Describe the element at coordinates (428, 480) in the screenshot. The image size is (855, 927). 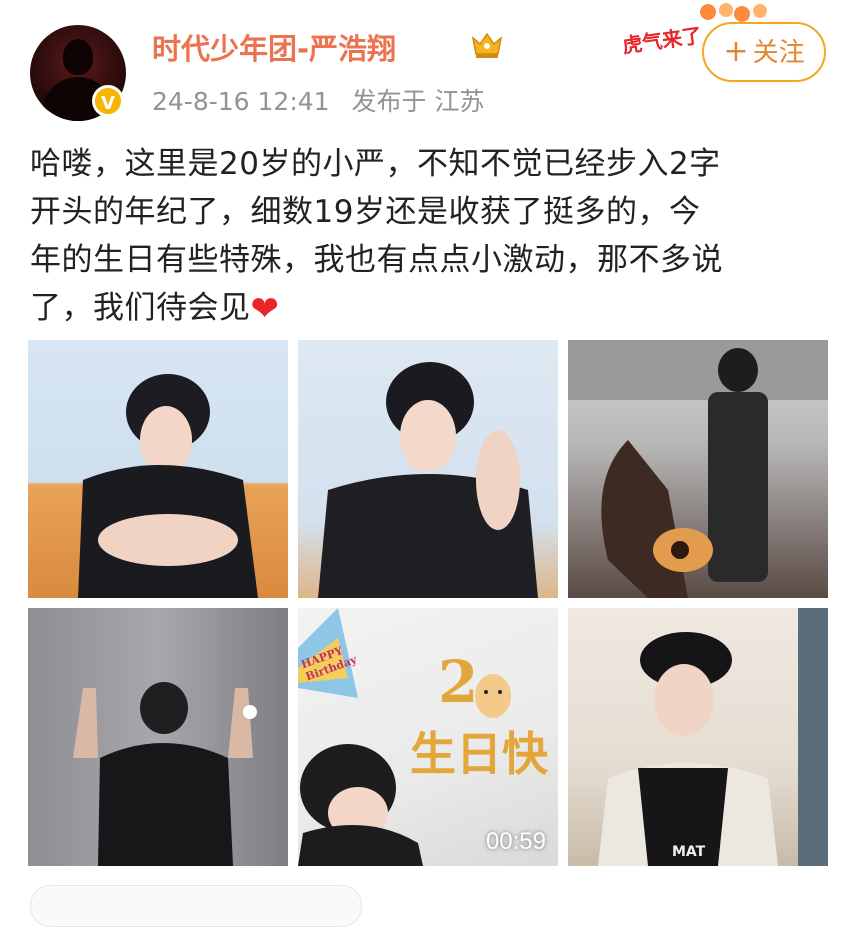
I see `photo-2-figure` at that location.